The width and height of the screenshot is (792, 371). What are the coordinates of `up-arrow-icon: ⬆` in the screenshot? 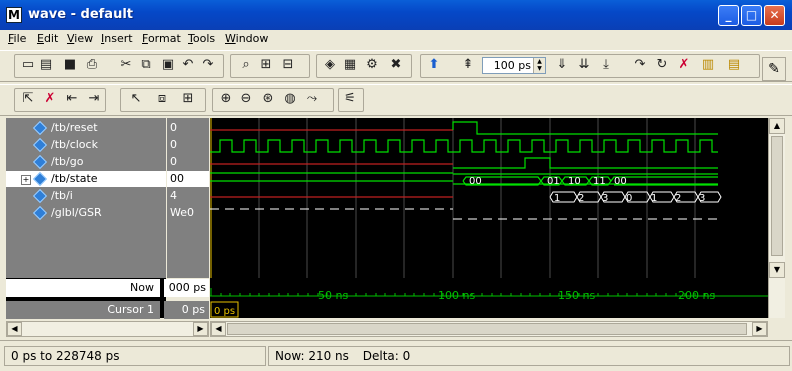 It's located at (434, 65).